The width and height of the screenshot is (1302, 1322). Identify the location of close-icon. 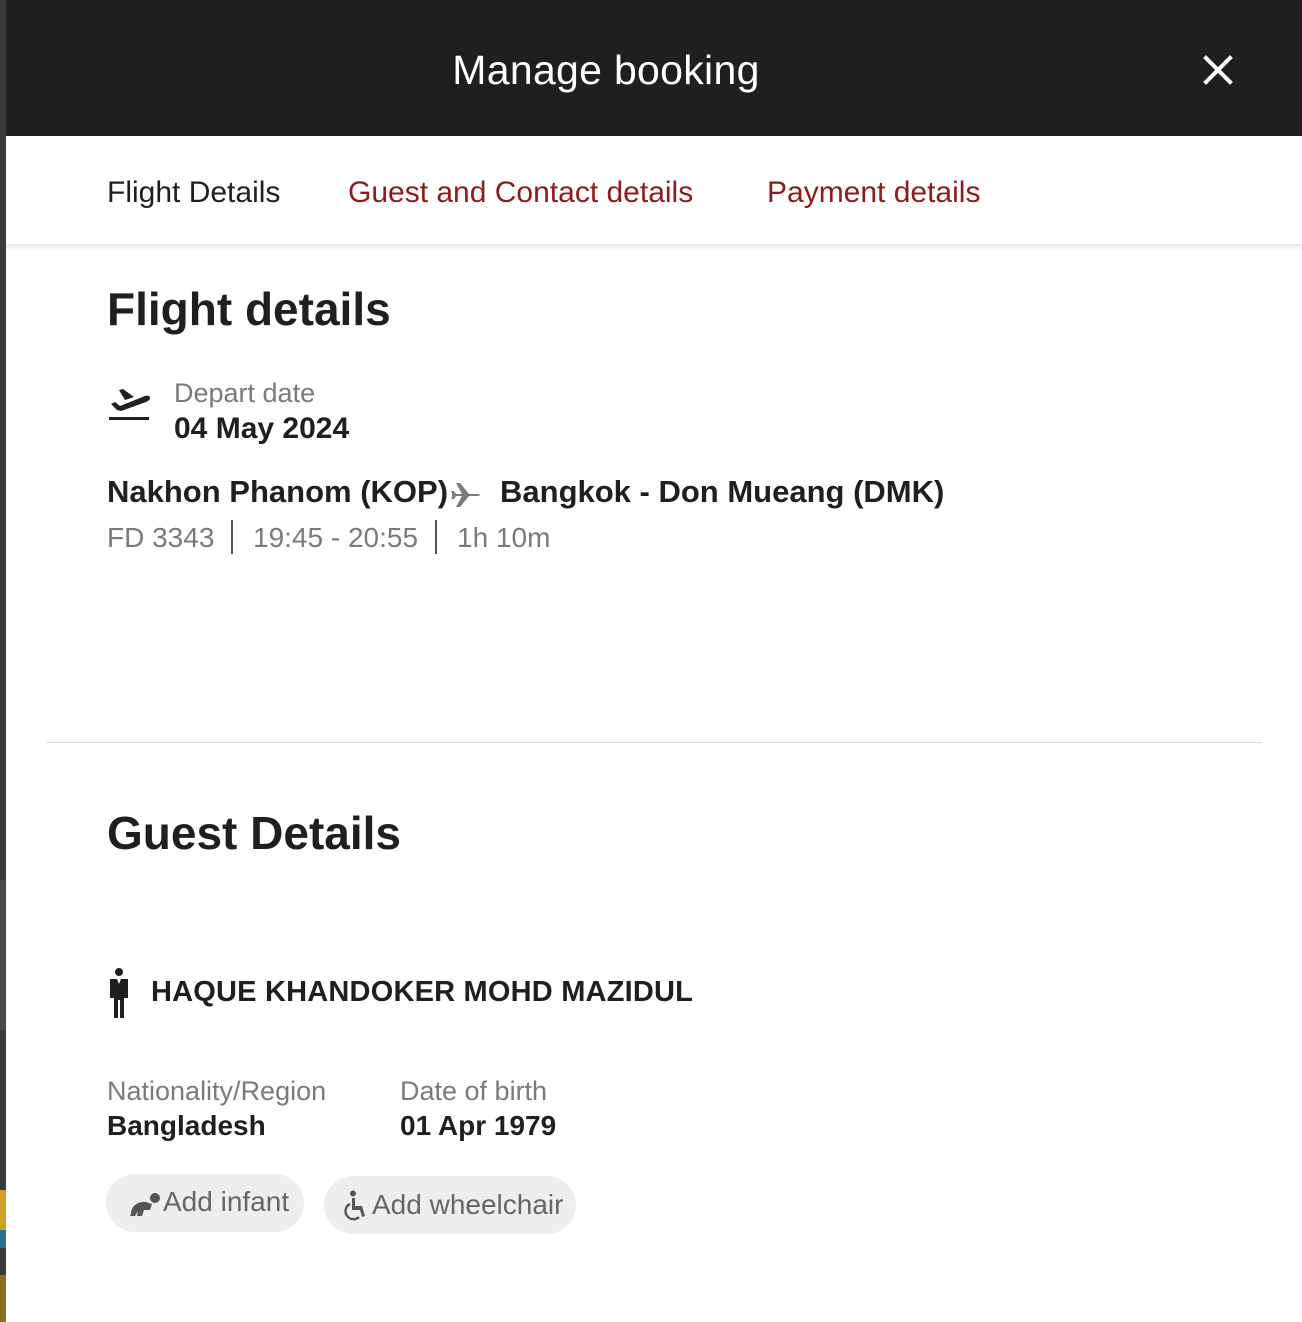
(1218, 70).